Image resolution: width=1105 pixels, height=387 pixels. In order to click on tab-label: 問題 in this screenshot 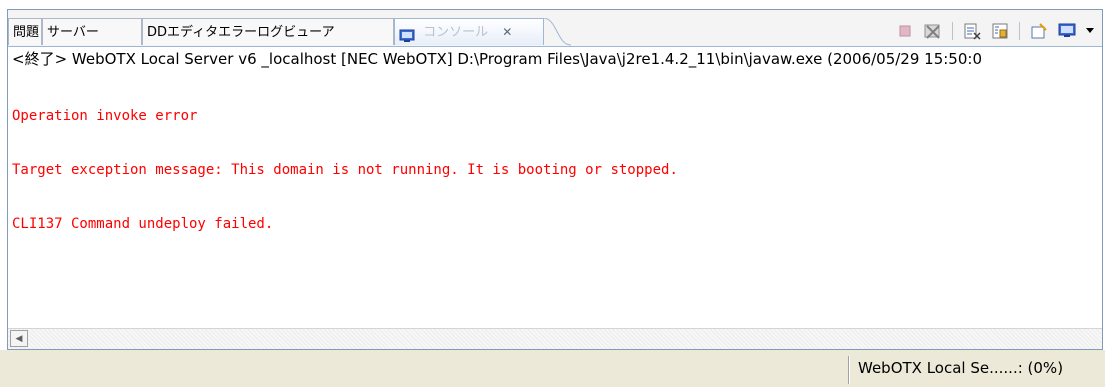, I will do `click(26, 32)`.